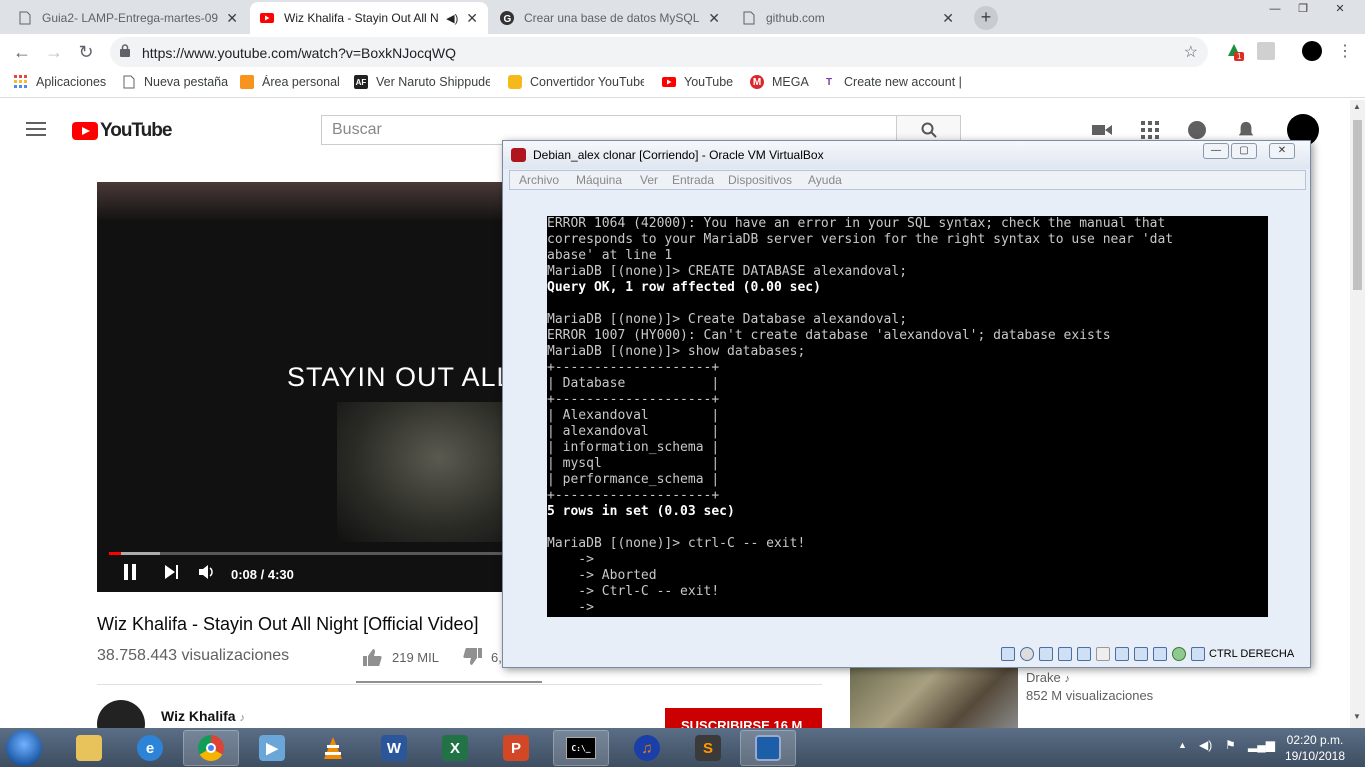 The image size is (1365, 767). What do you see at coordinates (472, 656) in the screenshot?
I see `dislike-icon` at bounding box center [472, 656].